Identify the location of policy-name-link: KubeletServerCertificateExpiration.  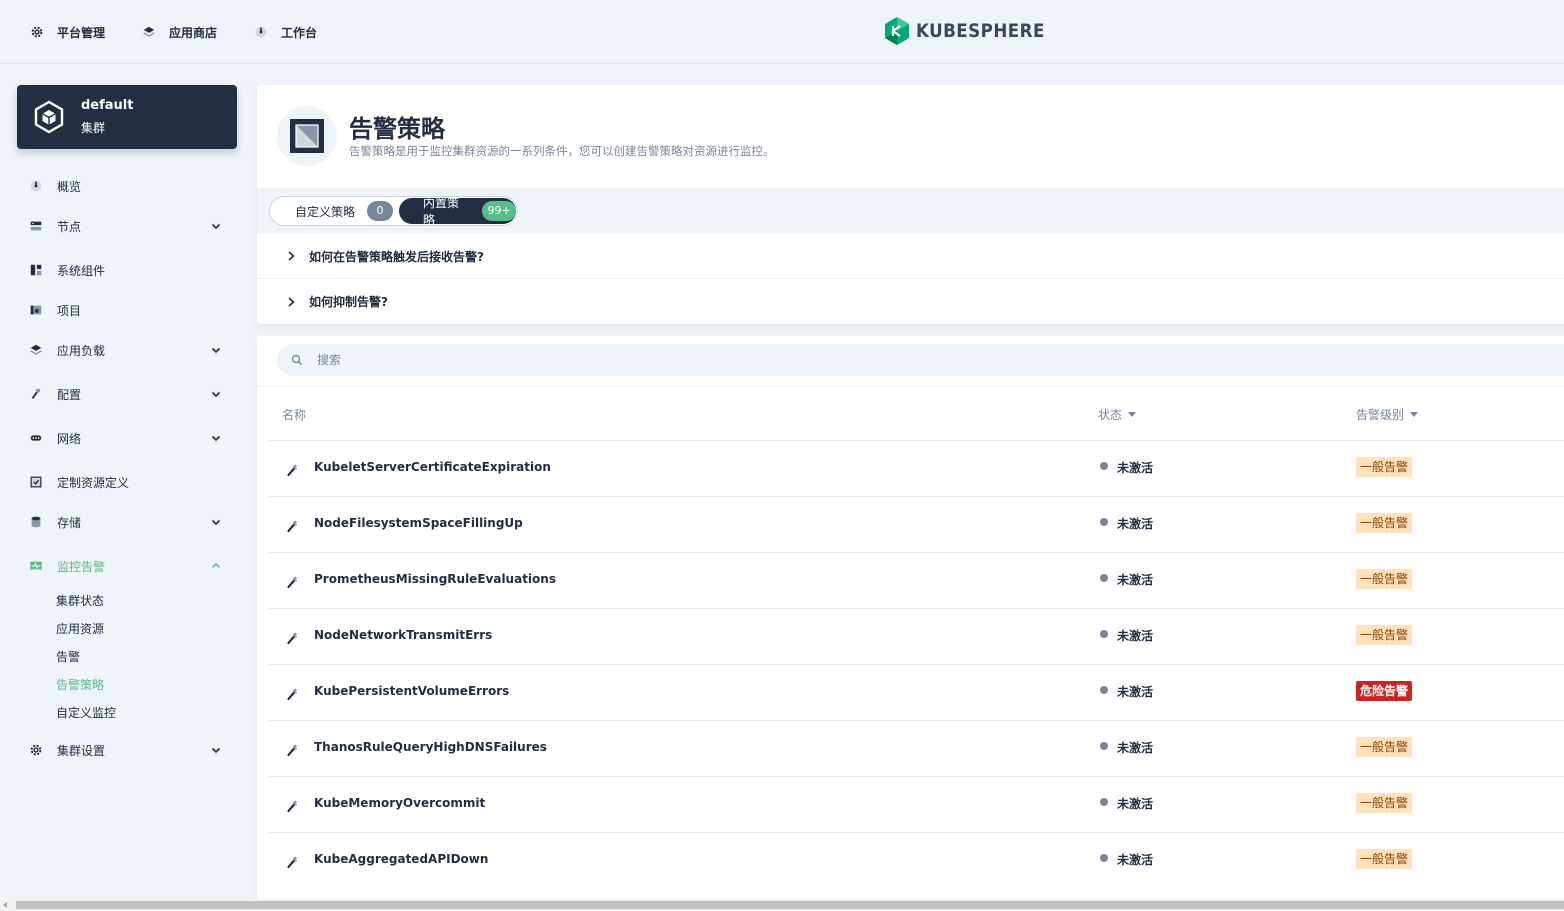
(432, 467).